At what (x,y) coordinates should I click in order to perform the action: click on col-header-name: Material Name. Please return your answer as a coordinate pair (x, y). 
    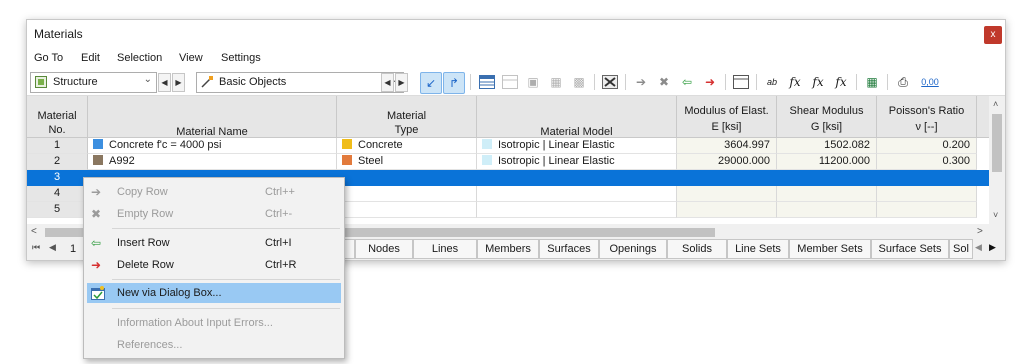
    Looking at the image, I should click on (212, 117).